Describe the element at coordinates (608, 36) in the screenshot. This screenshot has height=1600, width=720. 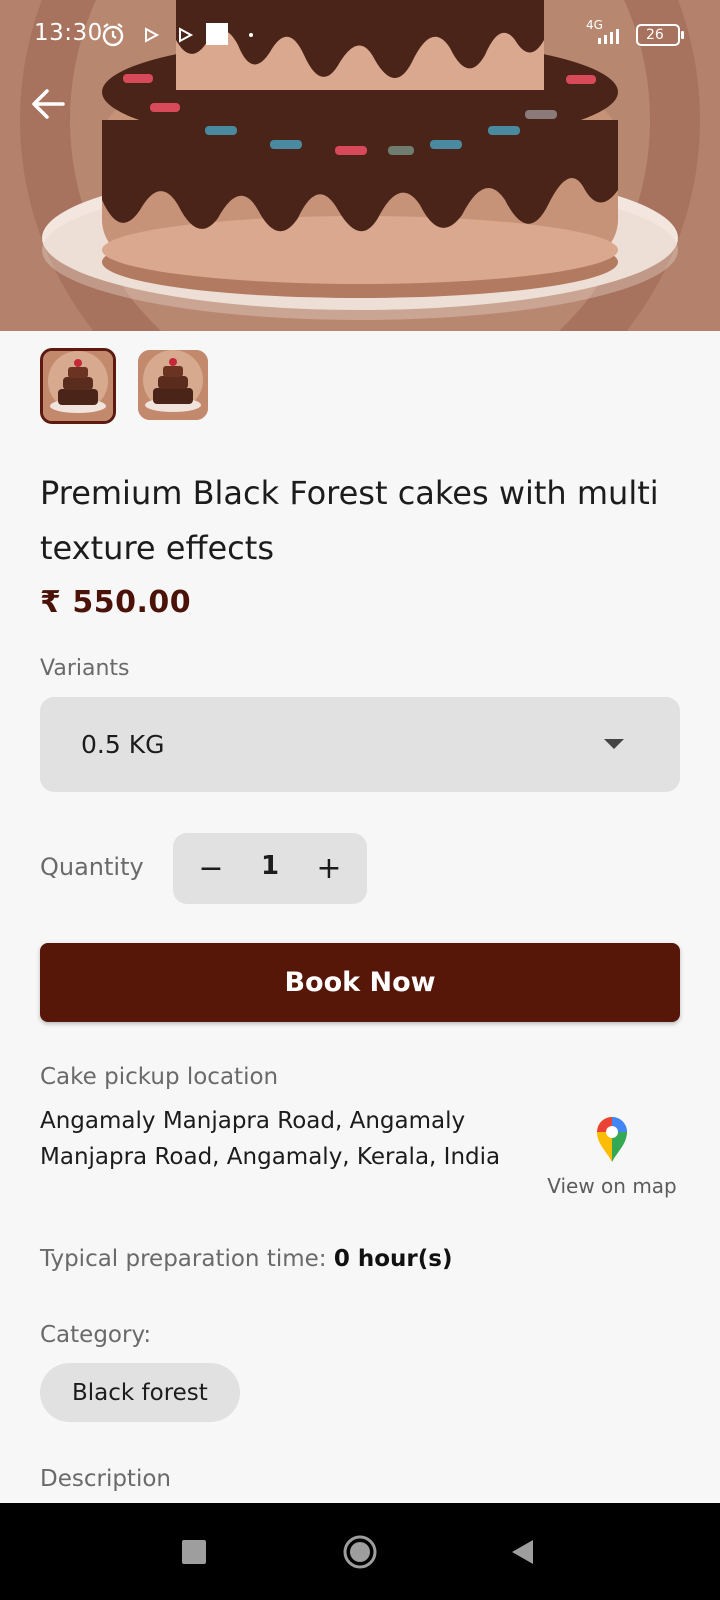
I see `signal-icon` at that location.